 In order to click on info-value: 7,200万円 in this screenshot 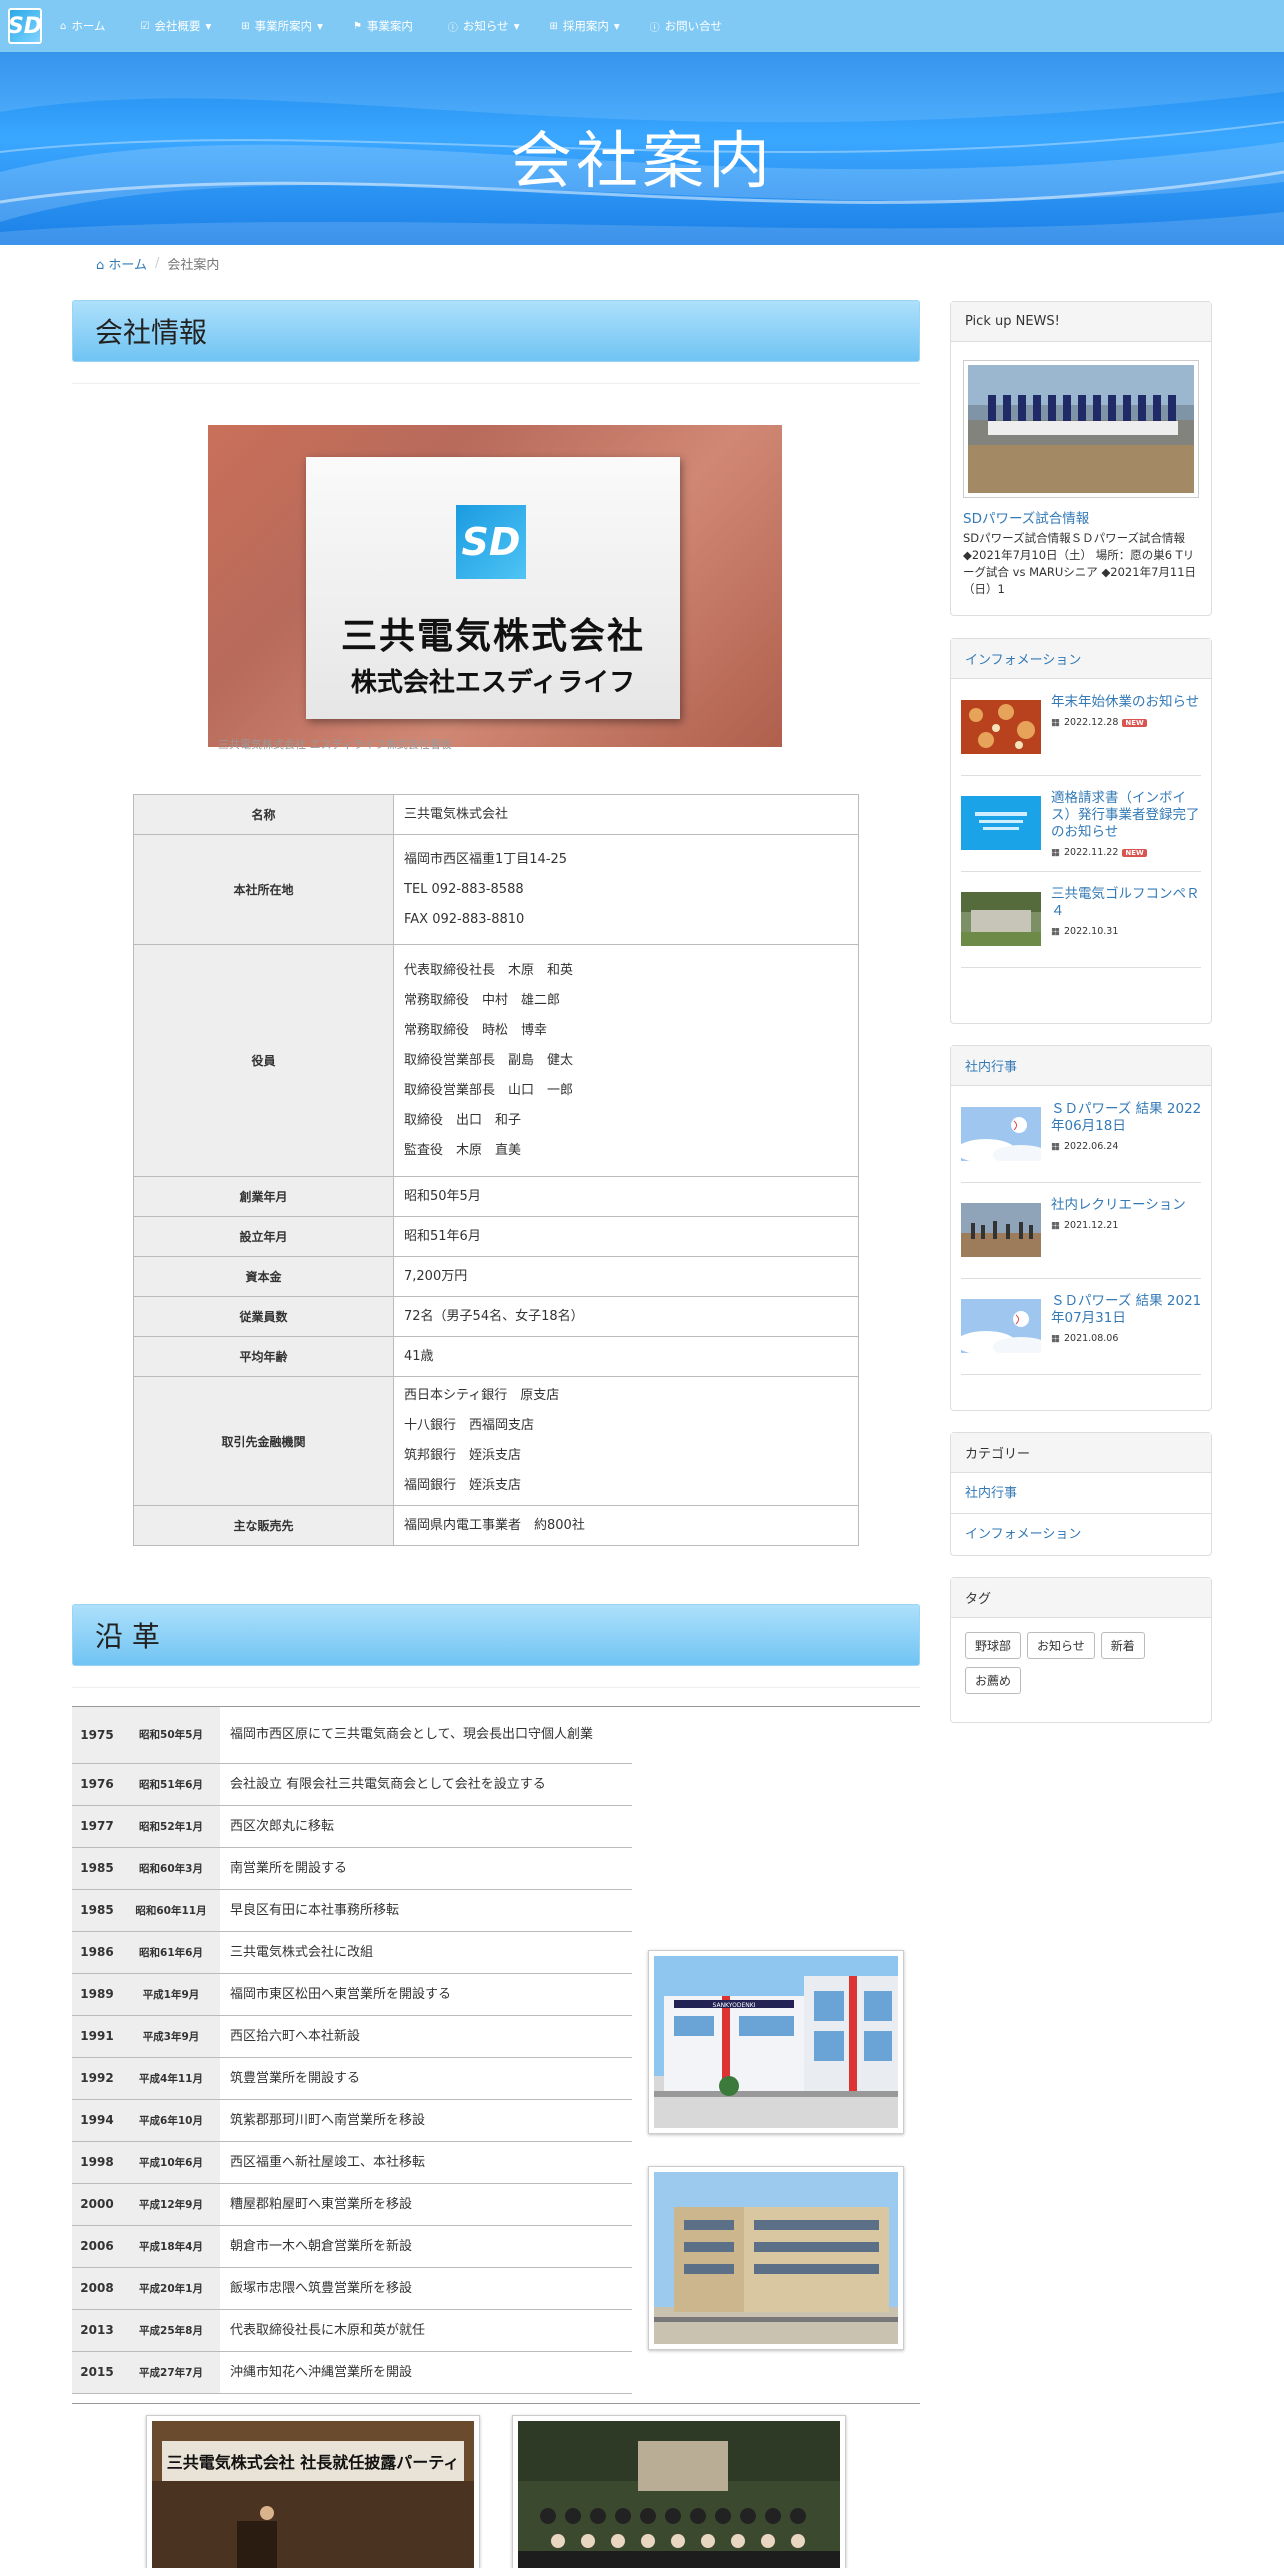, I will do `click(626, 1276)`.